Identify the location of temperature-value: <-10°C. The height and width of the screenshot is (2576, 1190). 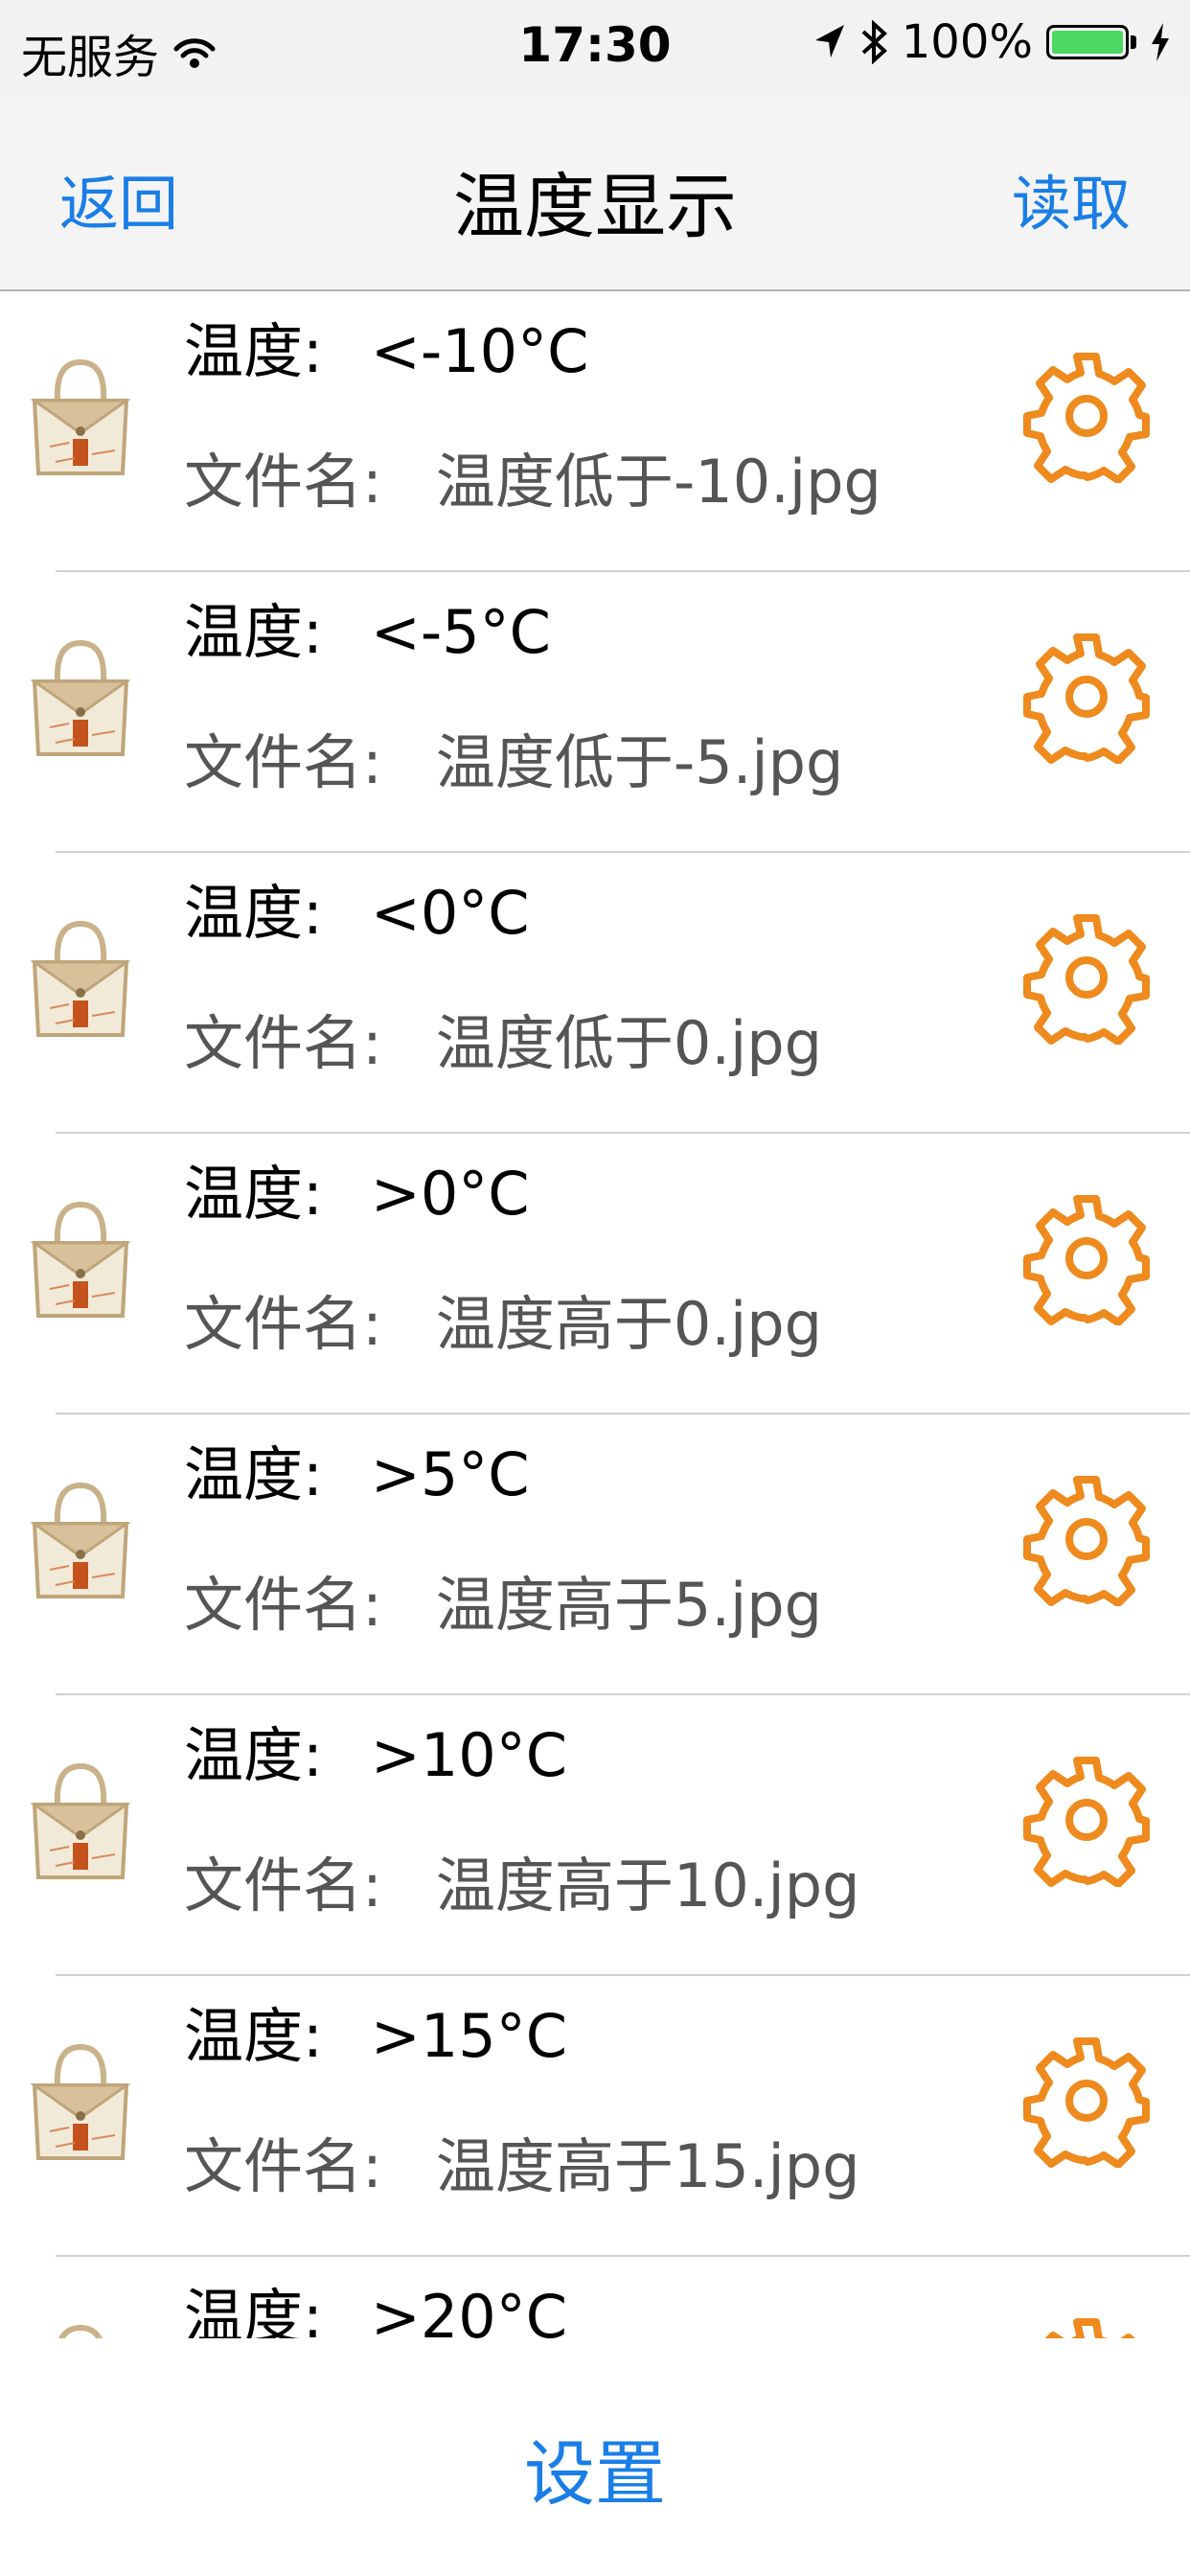
(480, 351).